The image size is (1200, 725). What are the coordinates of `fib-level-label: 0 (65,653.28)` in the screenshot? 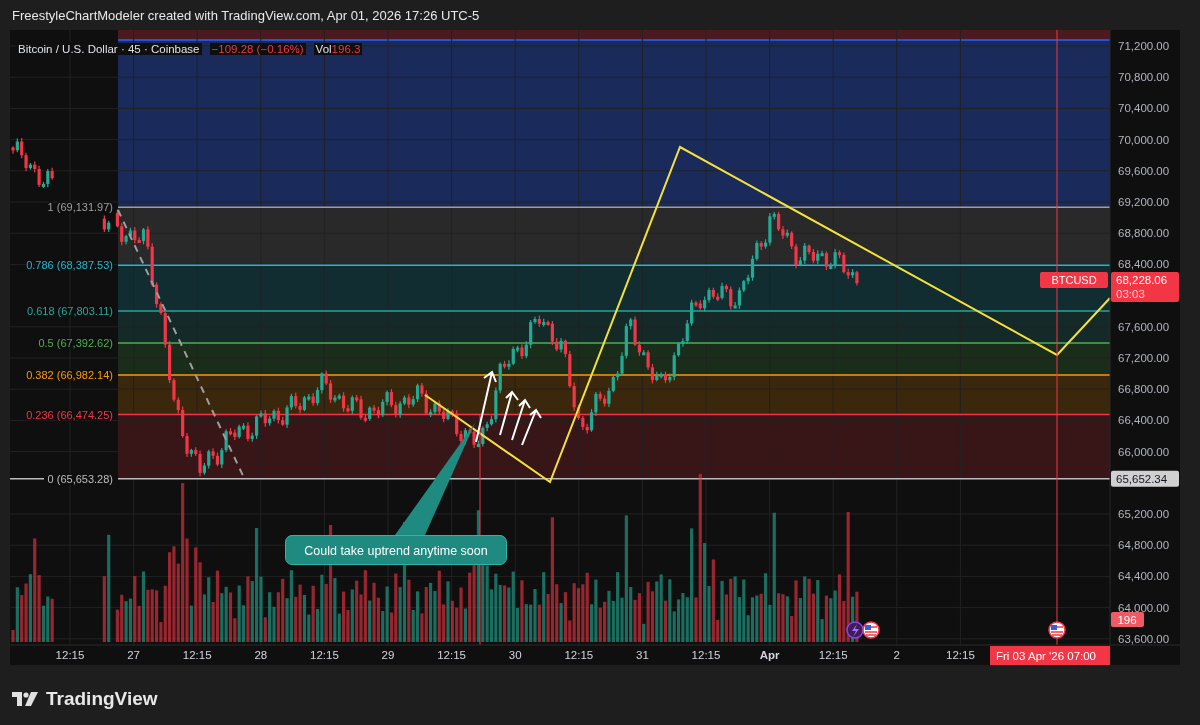 It's located at (80, 478).